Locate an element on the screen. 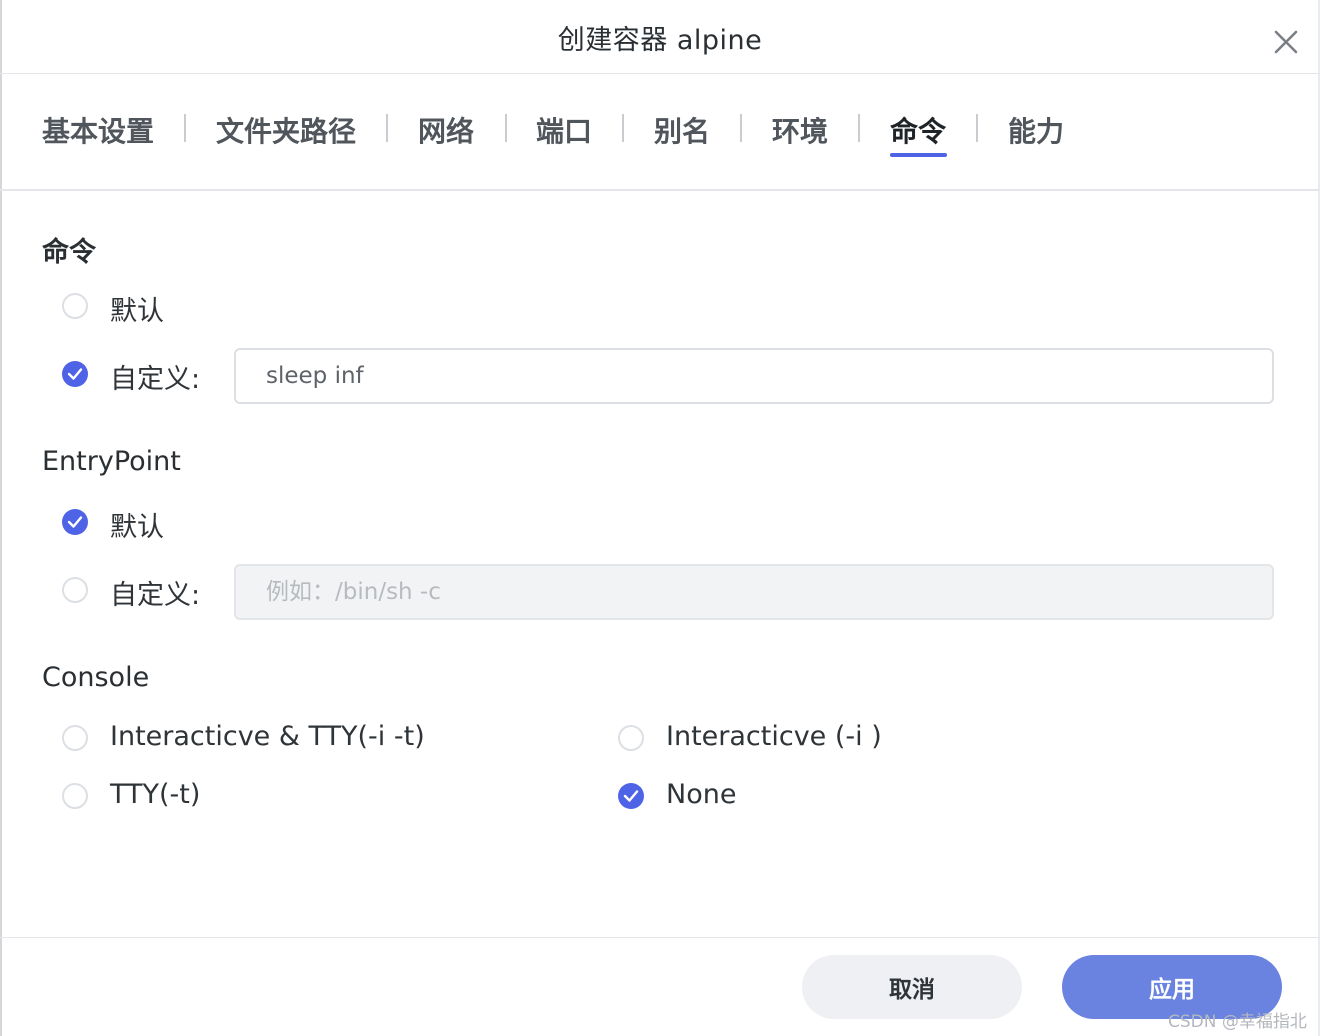 The width and height of the screenshot is (1320, 1036). tab-environment: 环境 is located at coordinates (800, 130).